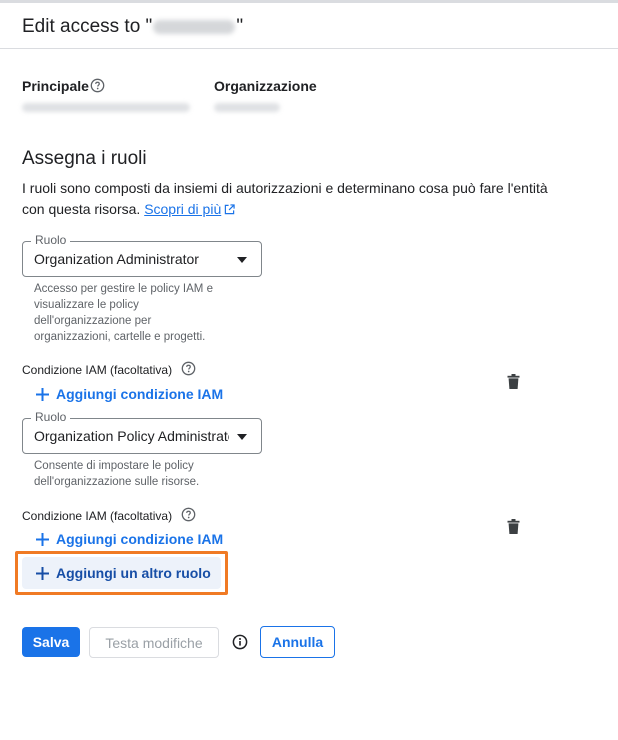 This screenshot has width=618, height=740. I want to click on role-select-1: Ruolo Organization Administrator, so click(142, 255).